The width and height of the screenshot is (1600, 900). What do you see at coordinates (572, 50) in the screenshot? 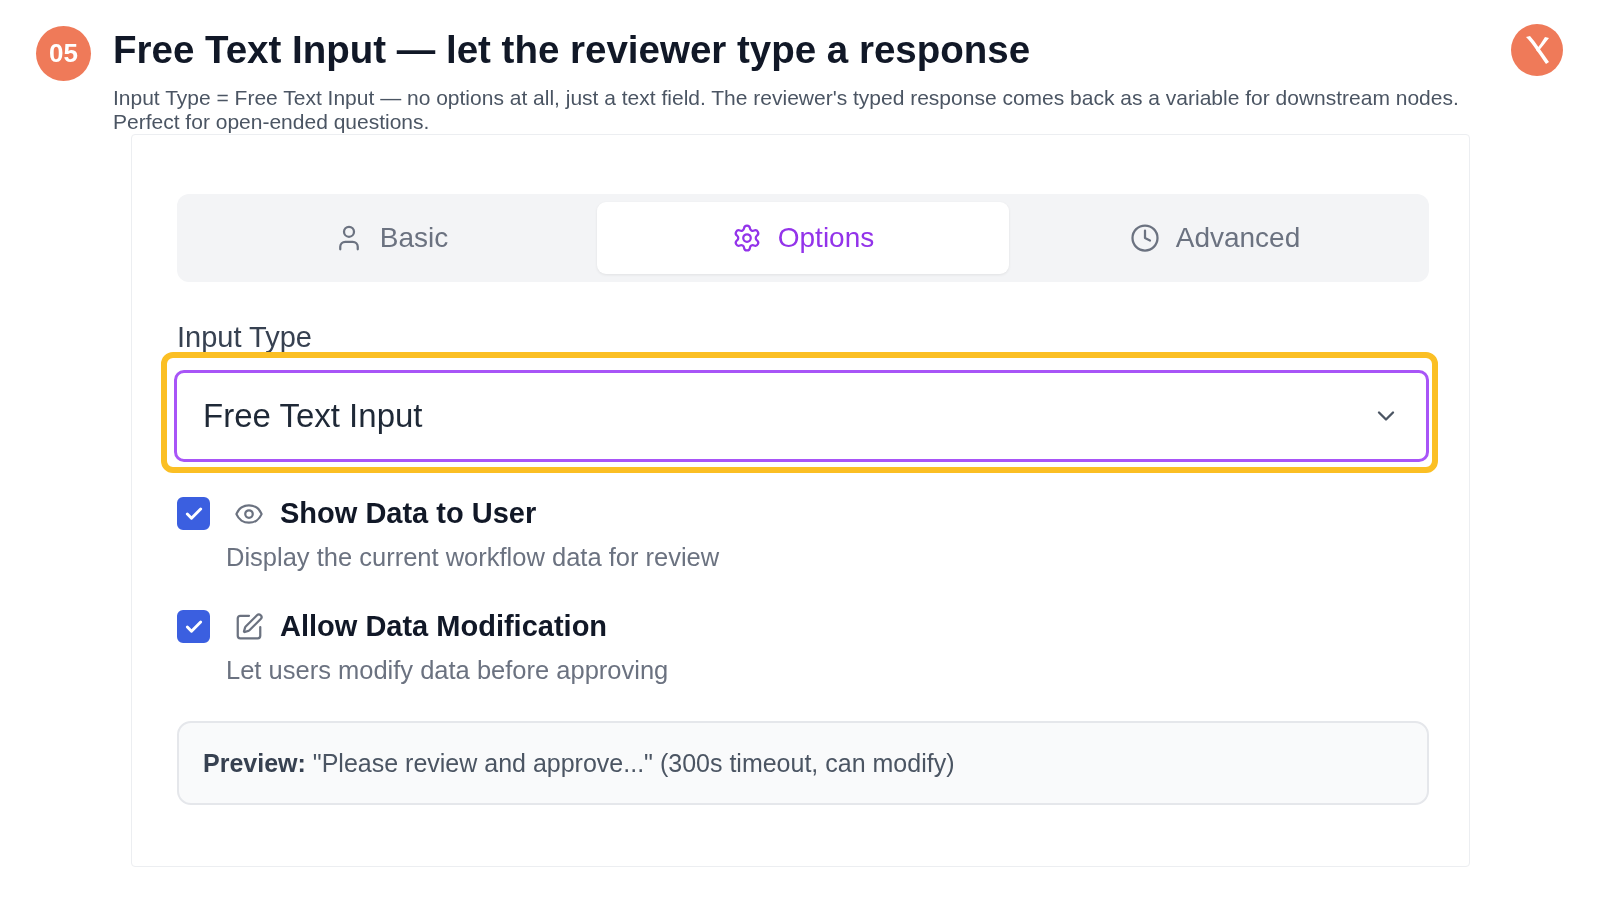
I see `page-title: Free Text Input — let the reviewer type a response` at bounding box center [572, 50].